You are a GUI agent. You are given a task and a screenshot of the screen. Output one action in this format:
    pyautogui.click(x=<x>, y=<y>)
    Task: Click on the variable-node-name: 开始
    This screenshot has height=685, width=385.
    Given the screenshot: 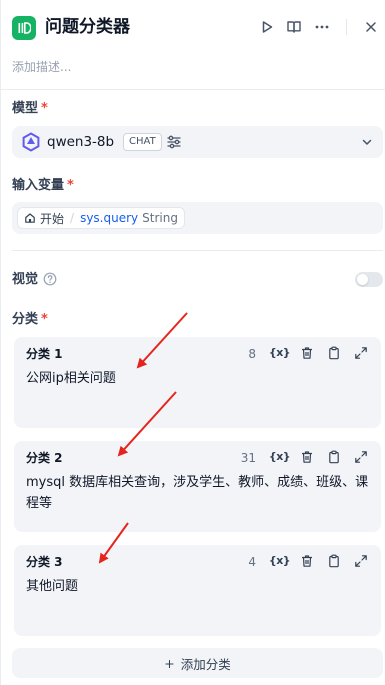 What is the action you would take?
    pyautogui.click(x=52, y=218)
    